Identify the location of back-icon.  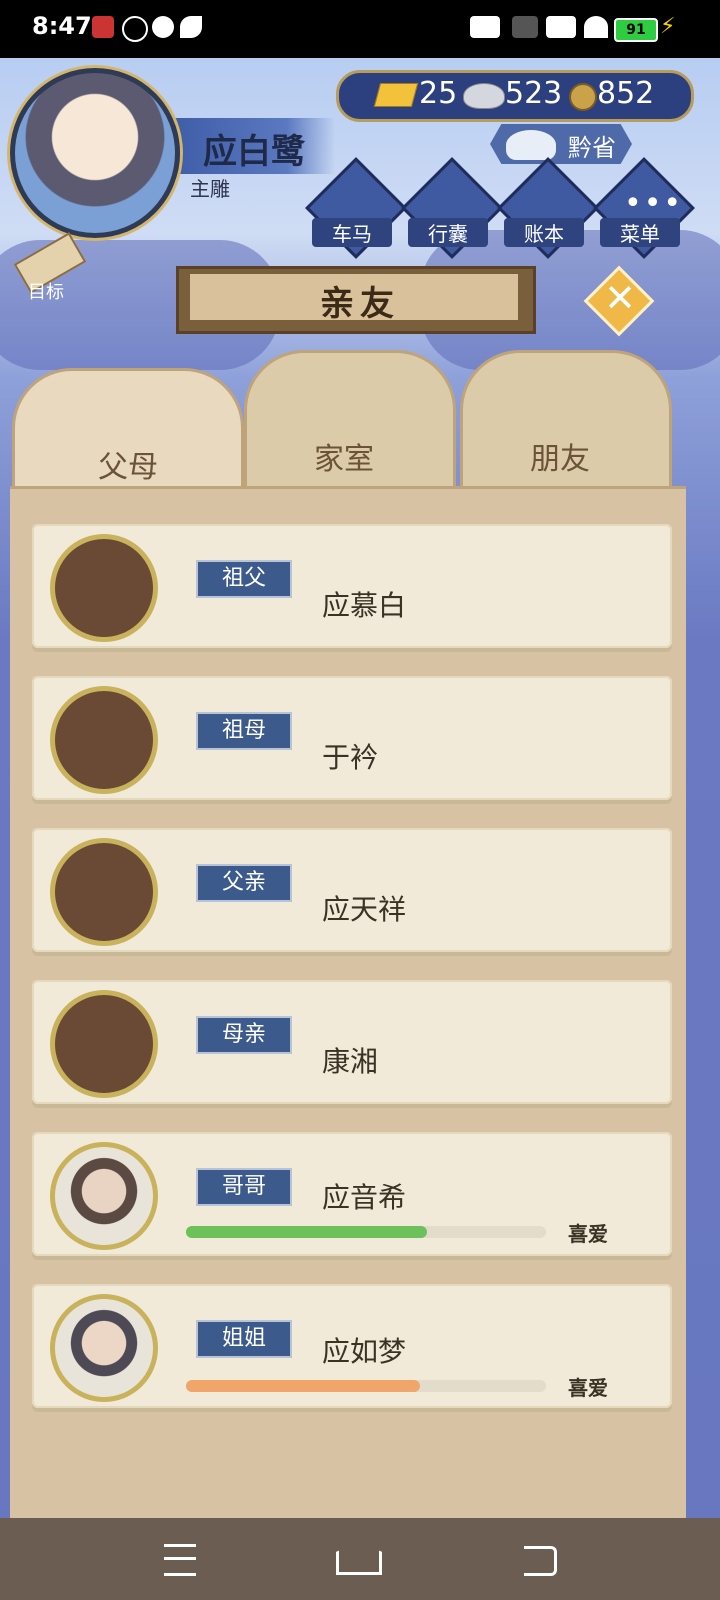
(540, 1561).